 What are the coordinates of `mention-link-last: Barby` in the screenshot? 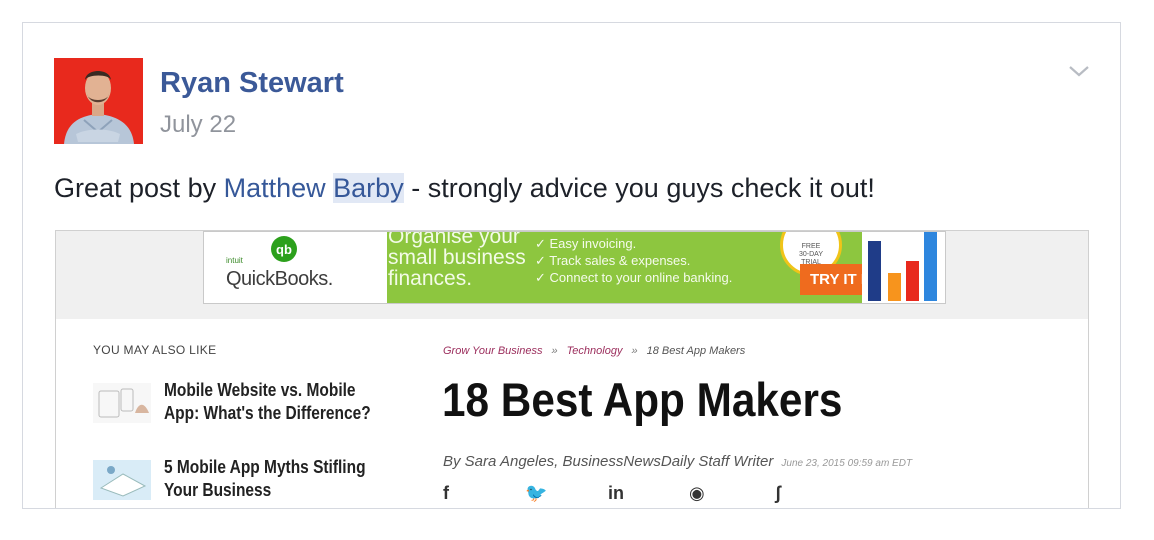 It's located at (368, 188).